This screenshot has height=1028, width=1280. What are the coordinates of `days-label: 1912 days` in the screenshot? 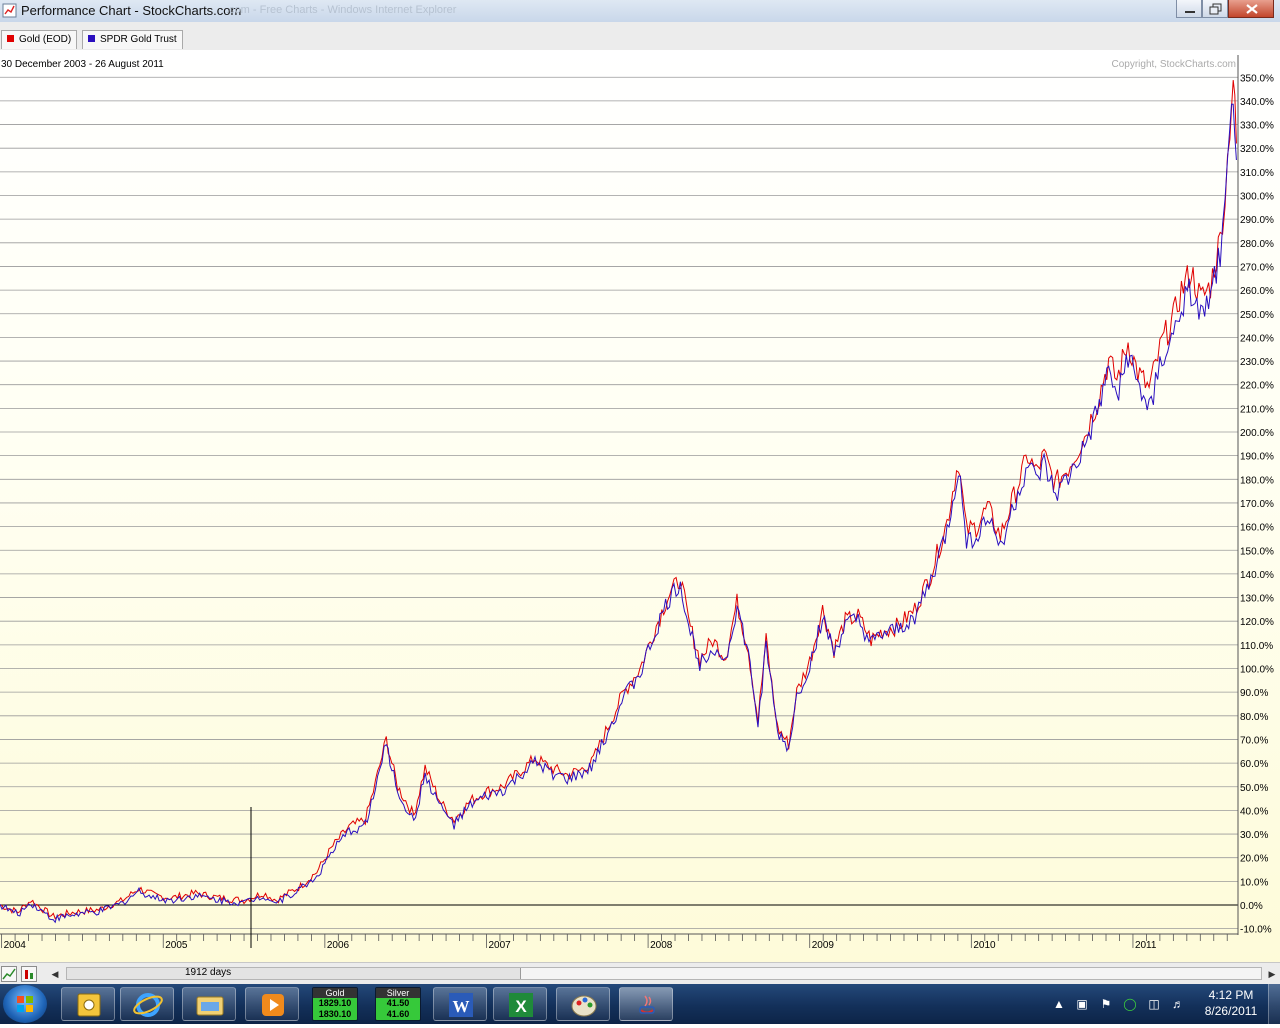 It's located at (208, 972).